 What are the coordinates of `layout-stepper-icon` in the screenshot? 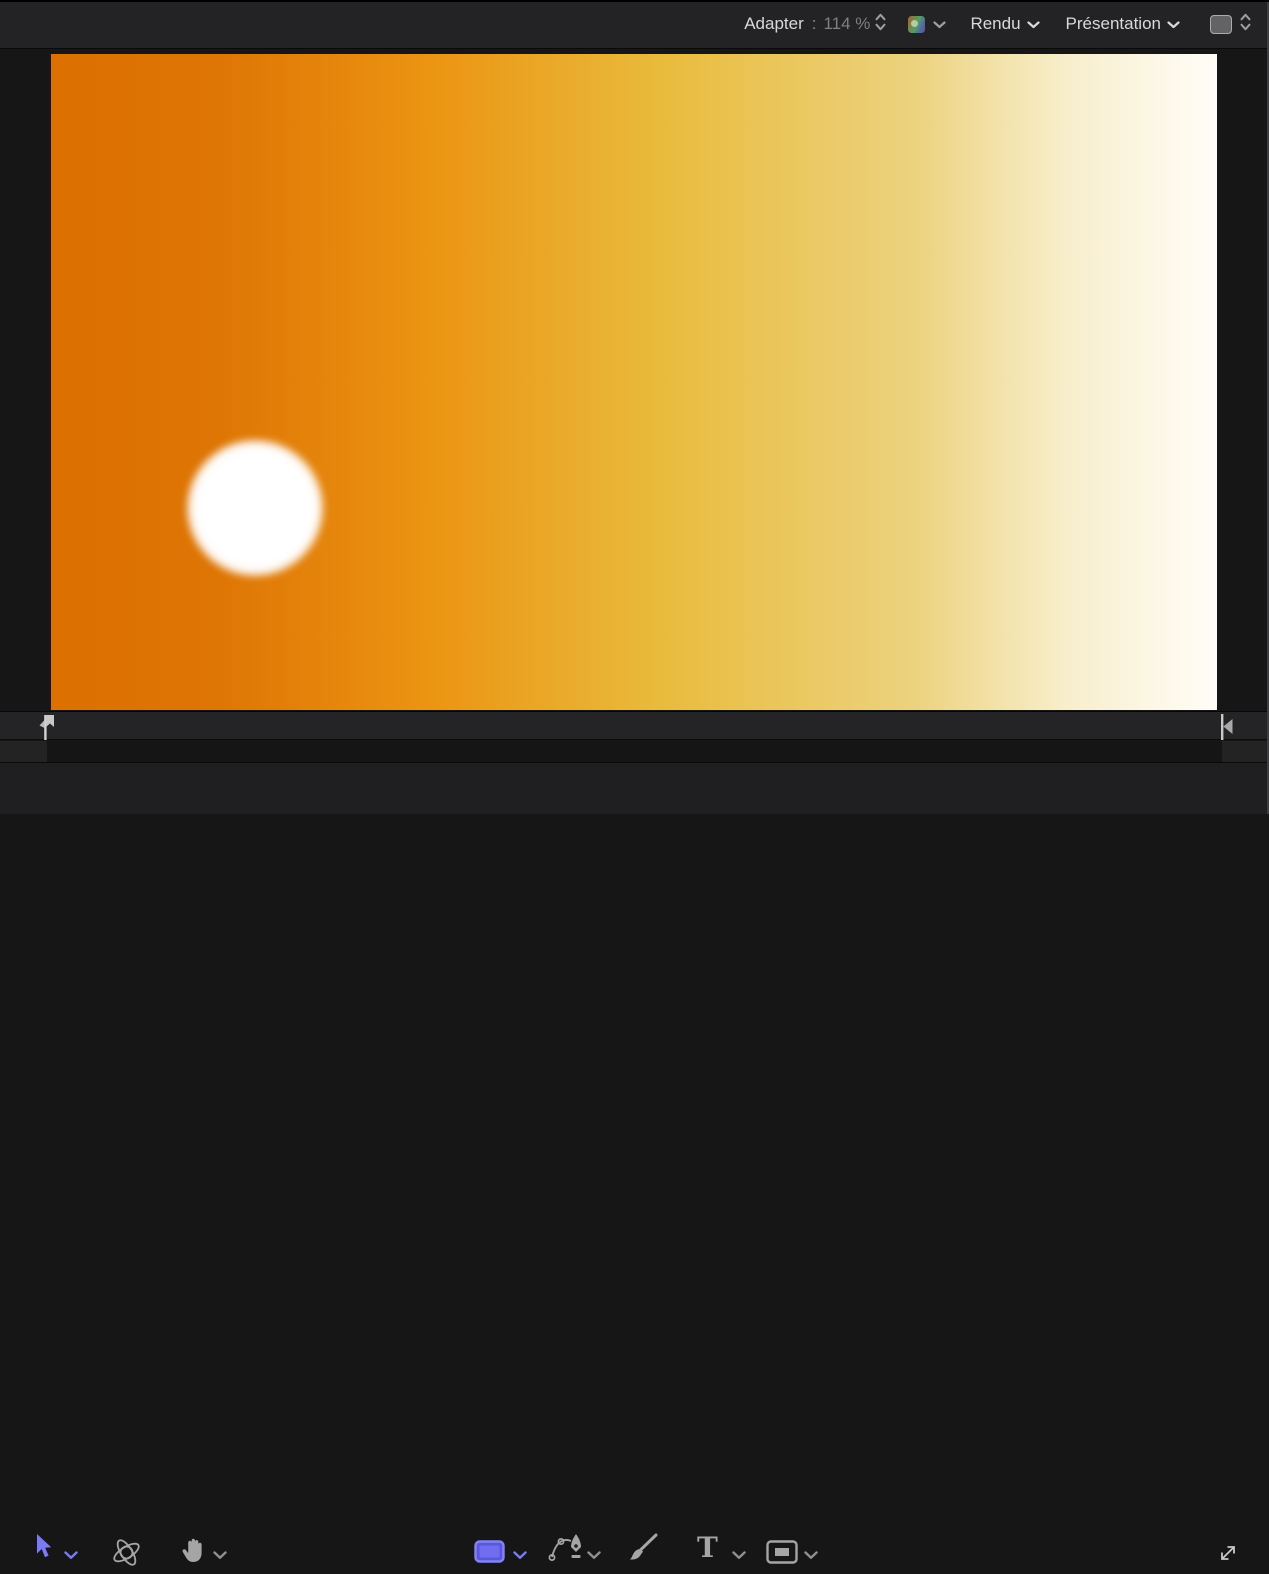 It's located at (1245, 24).